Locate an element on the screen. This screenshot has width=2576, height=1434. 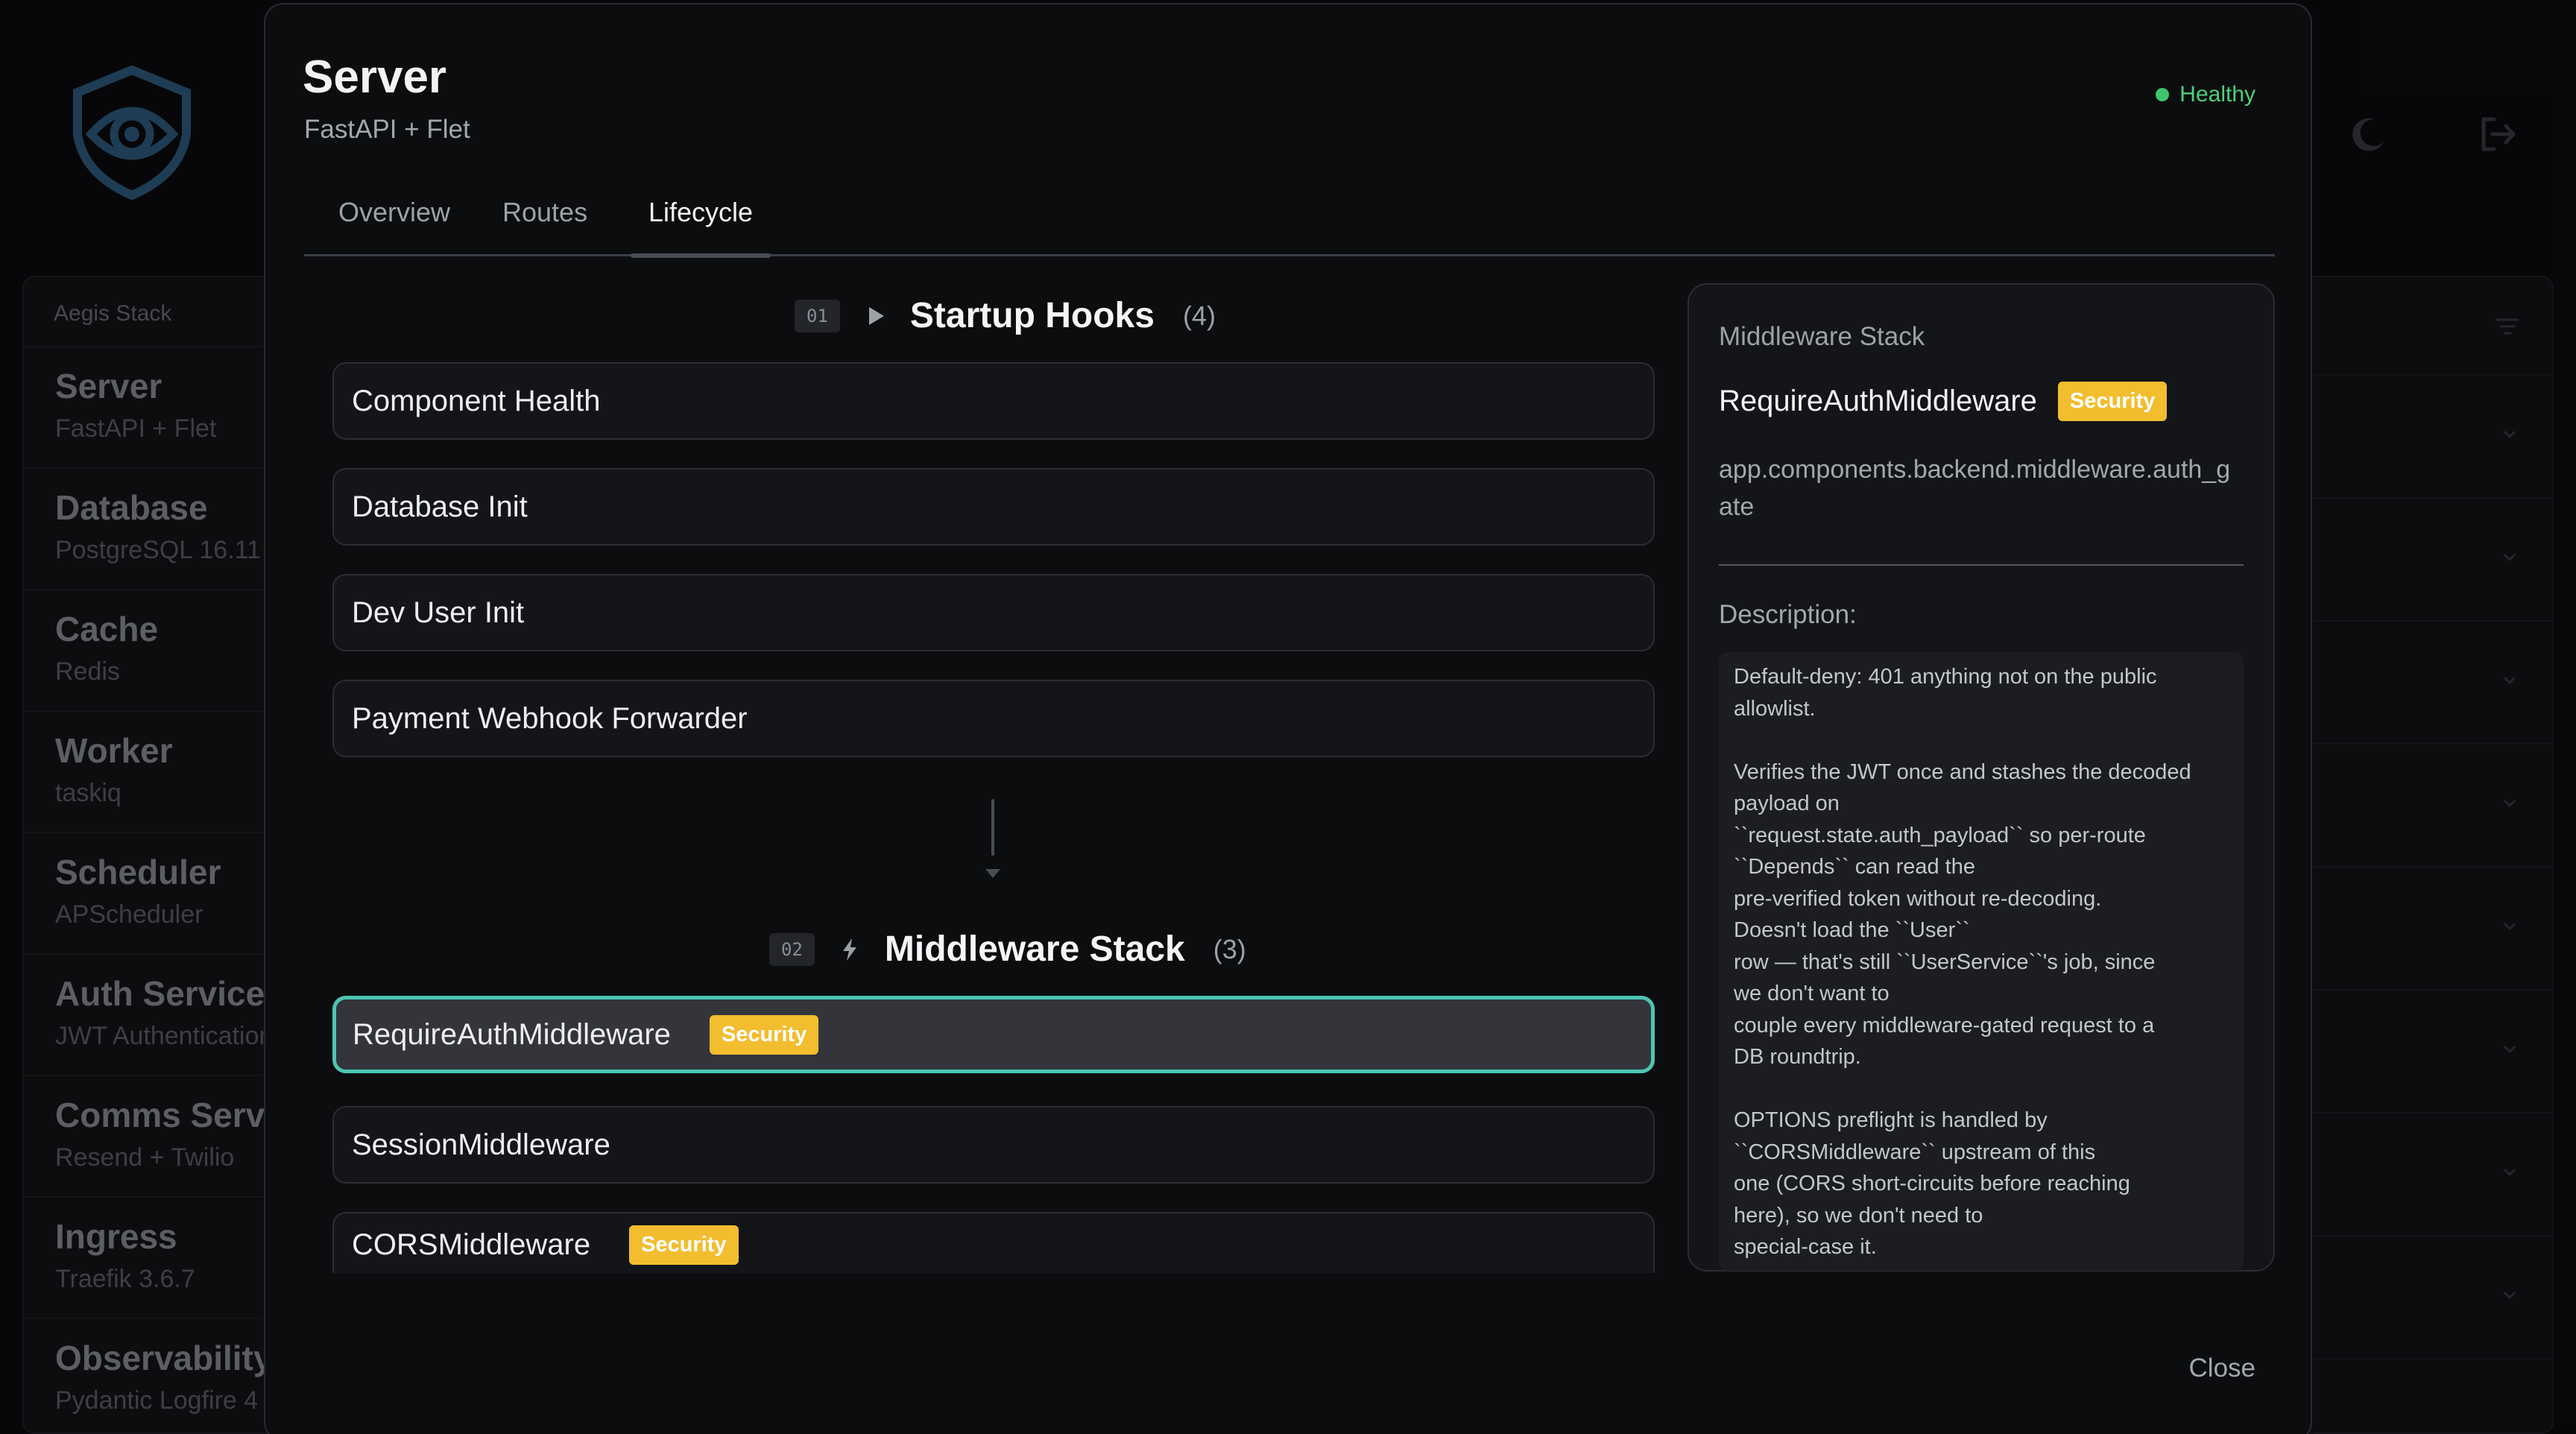
section-number: 01 is located at coordinates (818, 315).